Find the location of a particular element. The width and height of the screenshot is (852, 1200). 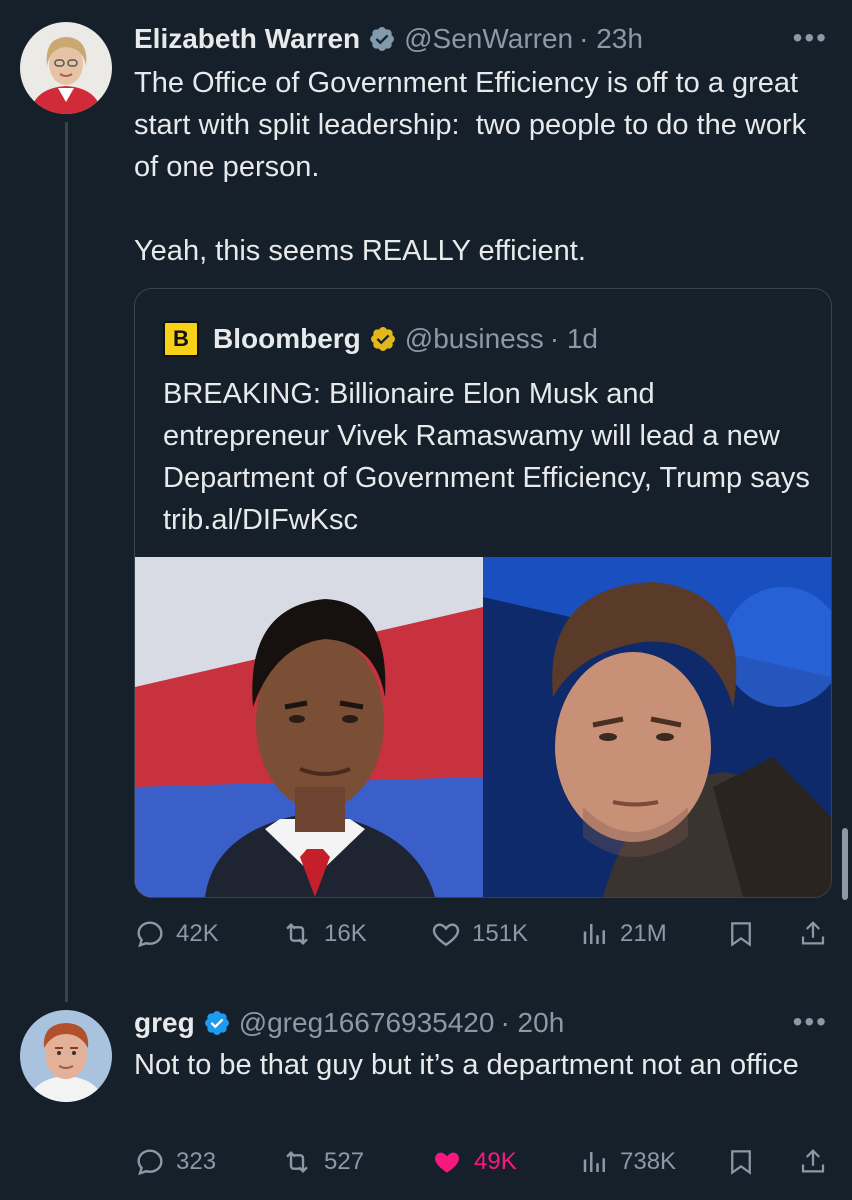

retweet-count: 527 is located at coordinates (344, 1161).